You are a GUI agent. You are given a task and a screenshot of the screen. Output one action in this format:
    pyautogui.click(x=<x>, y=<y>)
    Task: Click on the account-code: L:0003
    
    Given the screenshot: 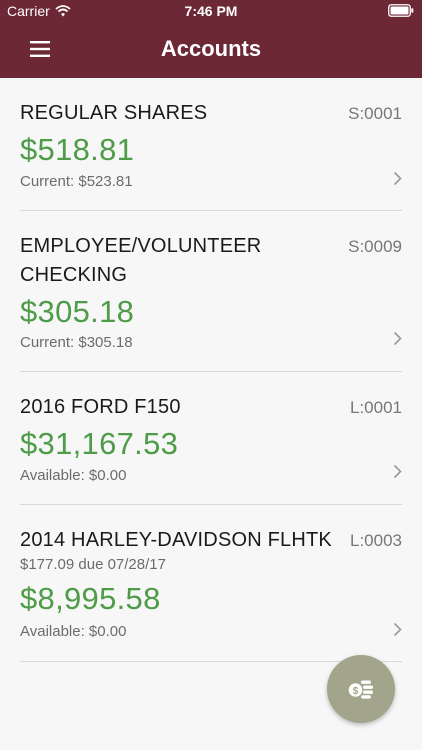 What is the action you would take?
    pyautogui.click(x=376, y=540)
    